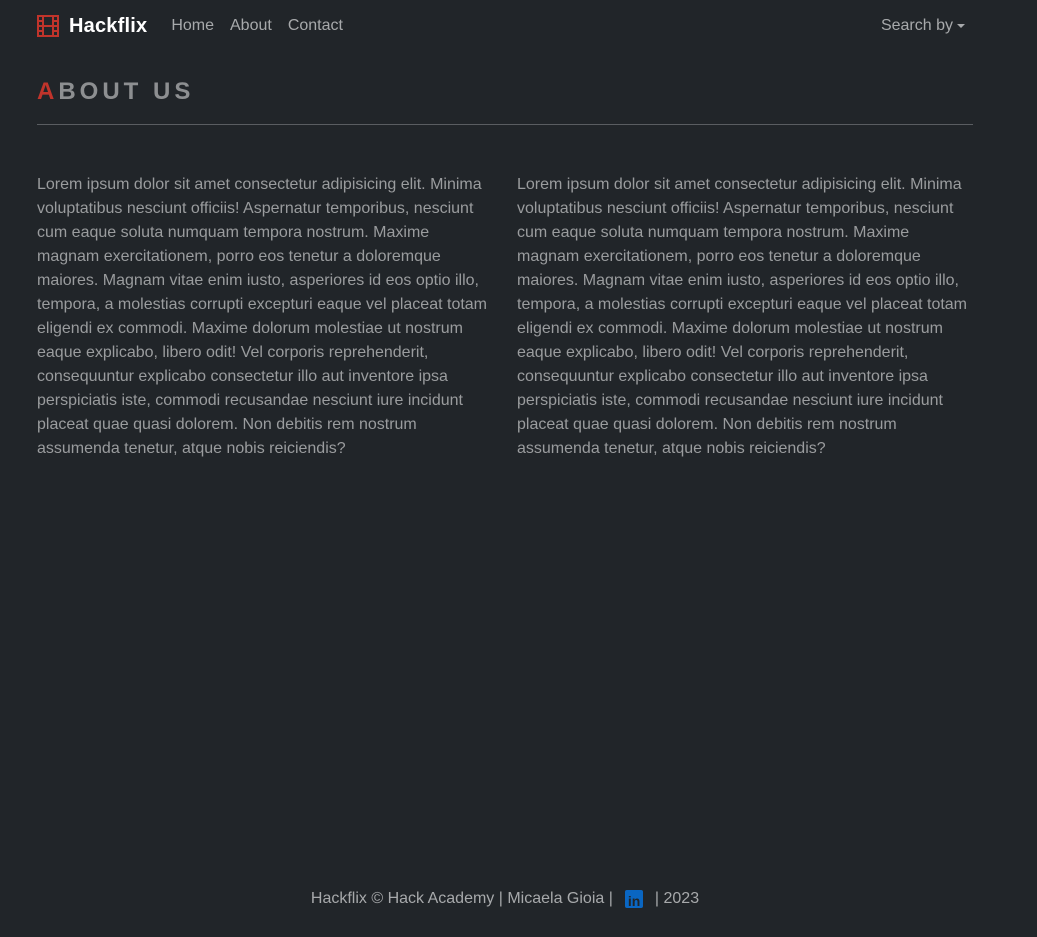 Image resolution: width=1037 pixels, height=937 pixels. I want to click on nav-link-home: Home, so click(192, 26).